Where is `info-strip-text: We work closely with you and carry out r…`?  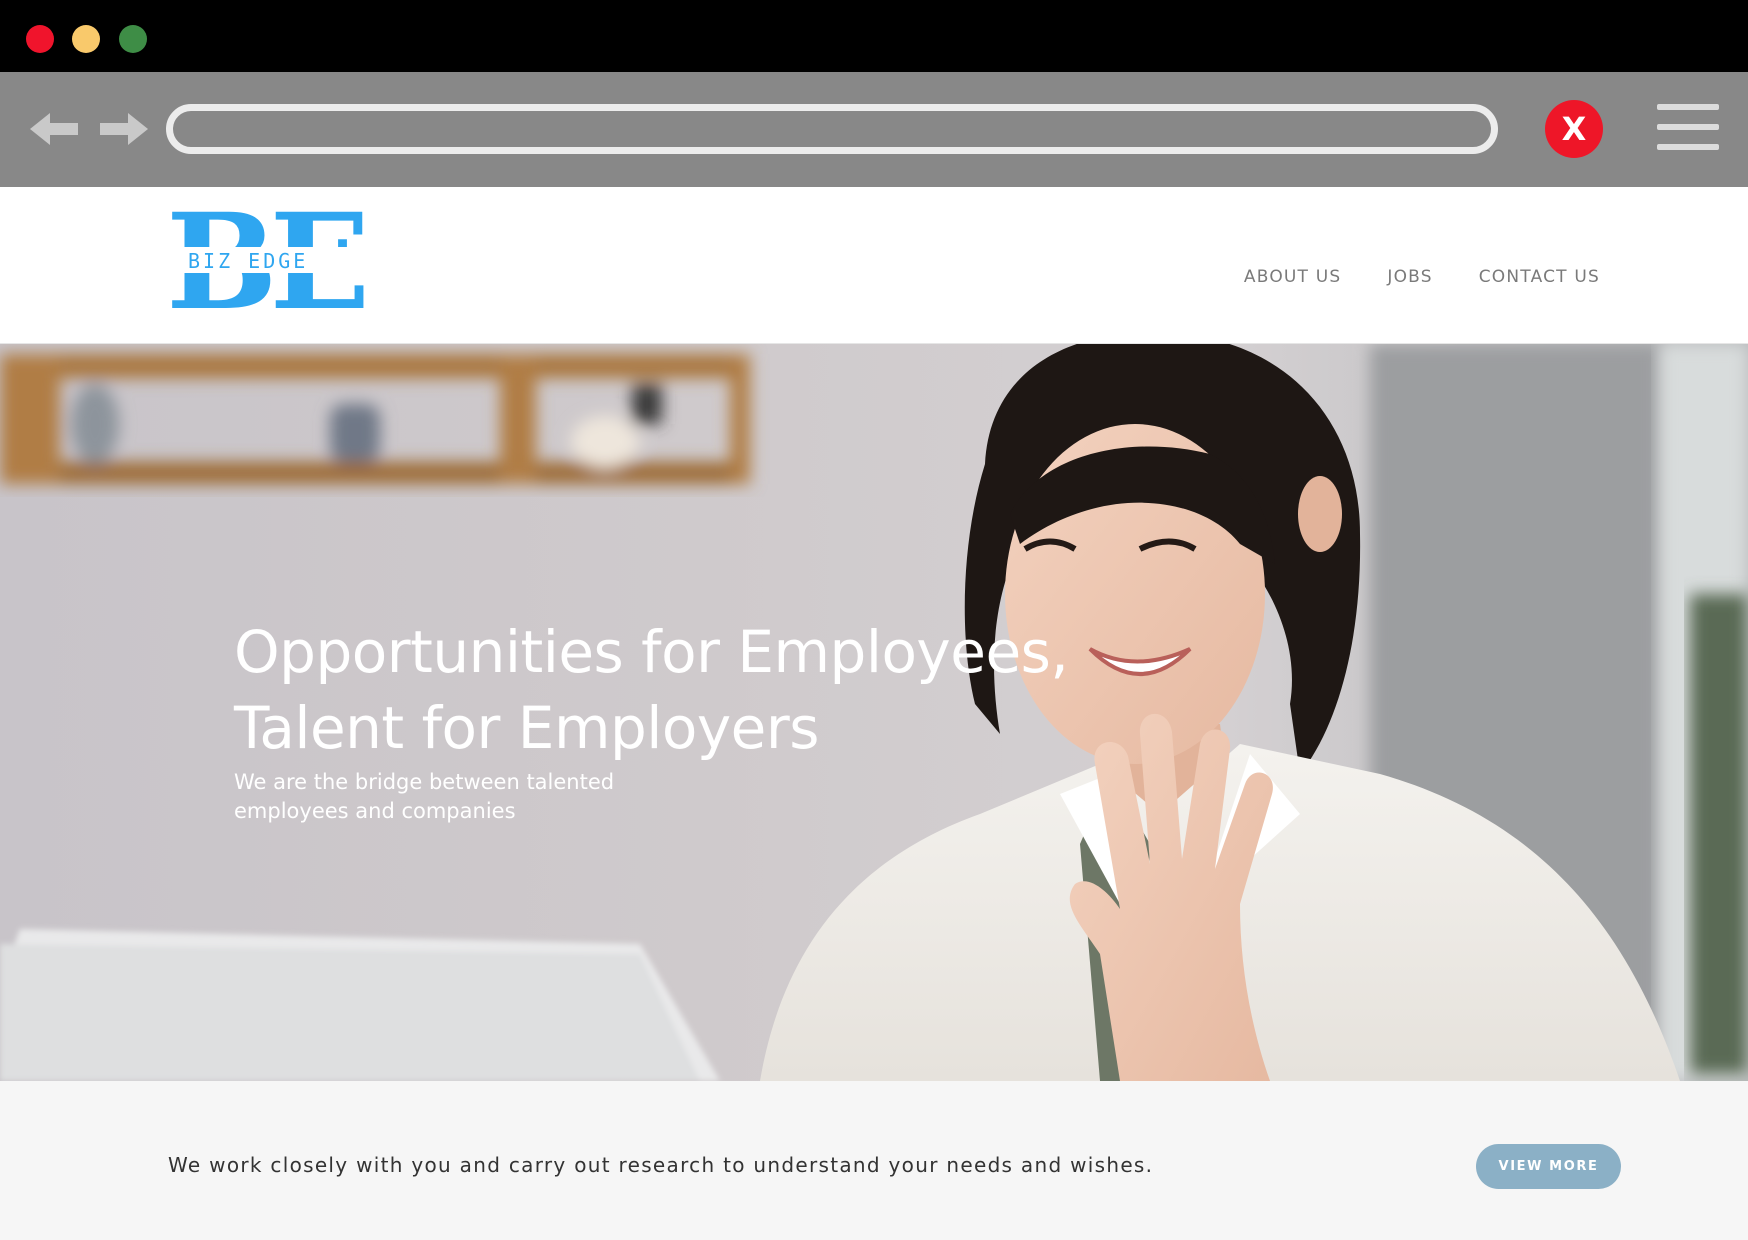 info-strip-text: We work closely with you and carry out r… is located at coordinates (661, 1165).